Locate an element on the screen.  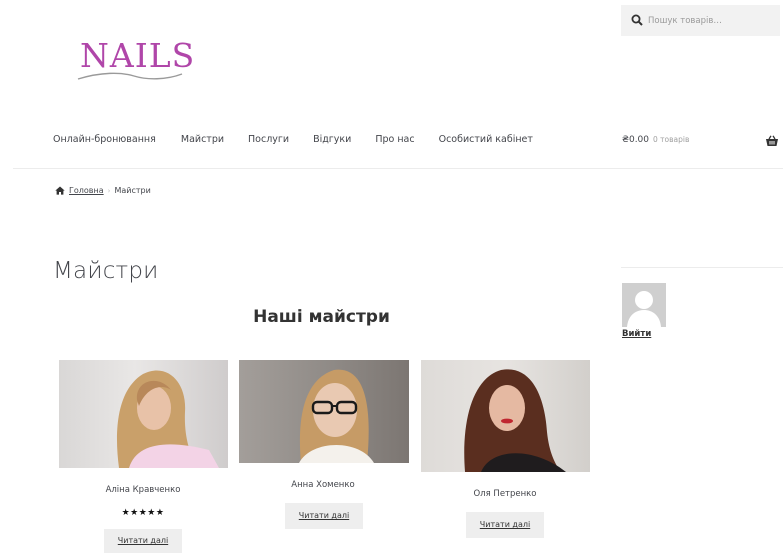
logo-swoosh is located at coordinates (130, 76).